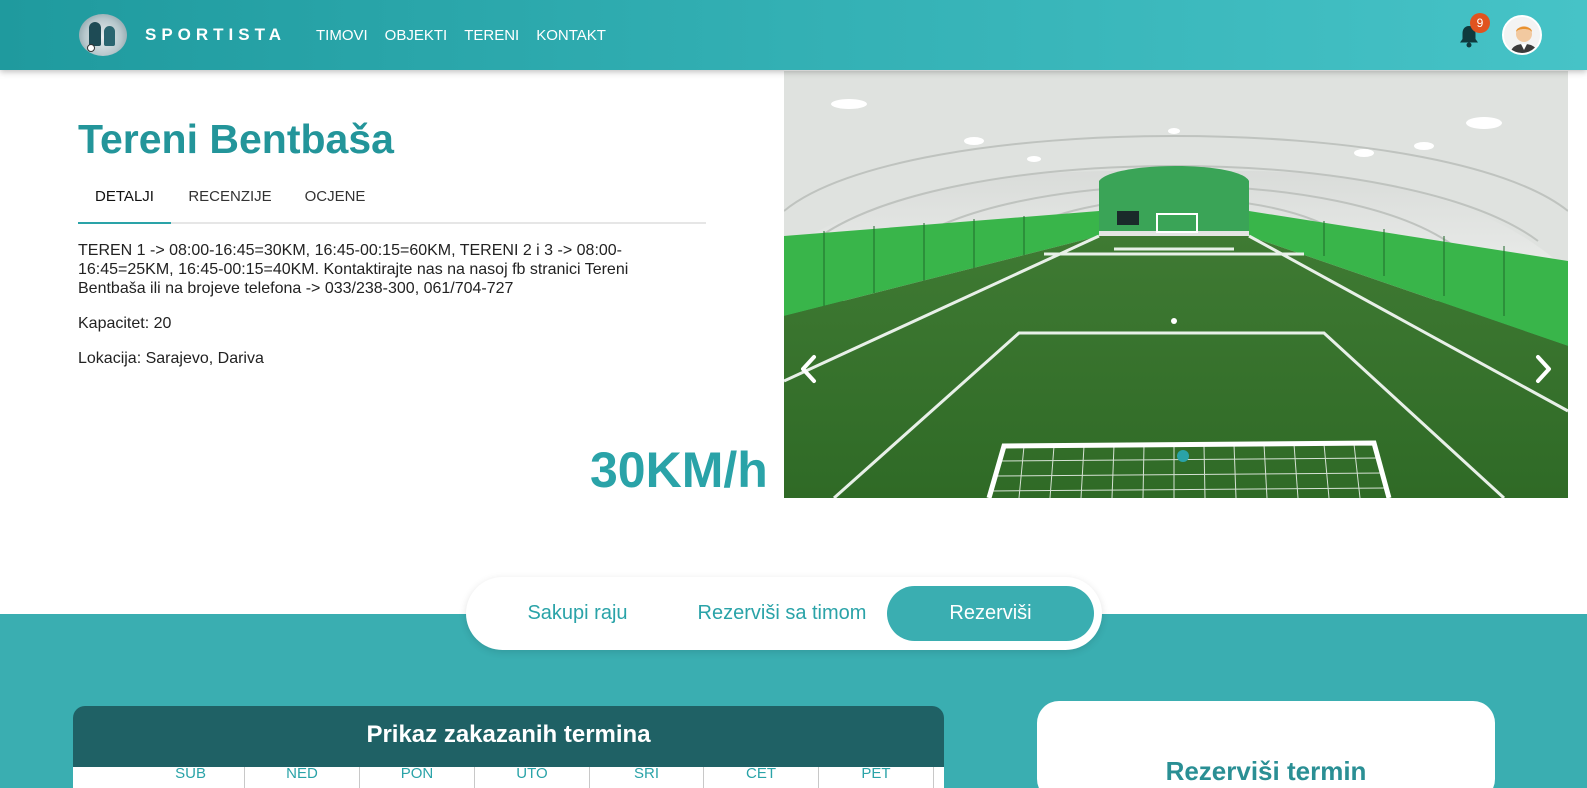 The image size is (1587, 788). I want to click on nav-link-objekti: OBJEKTI, so click(416, 35).